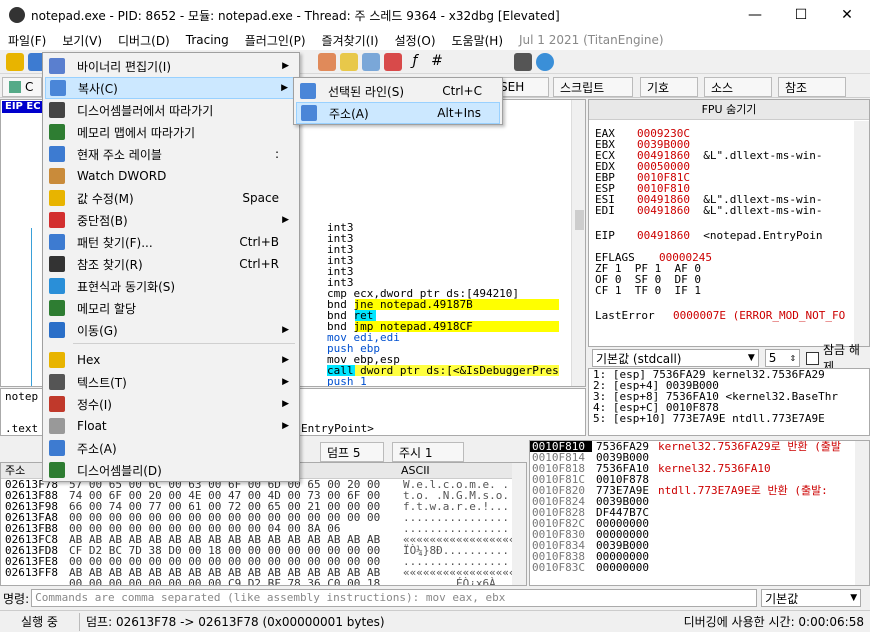 The width and height of the screenshot is (870, 632). What do you see at coordinates (811, 598) in the screenshot?
I see `command-mode-select: 기본값 ▼` at bounding box center [811, 598].